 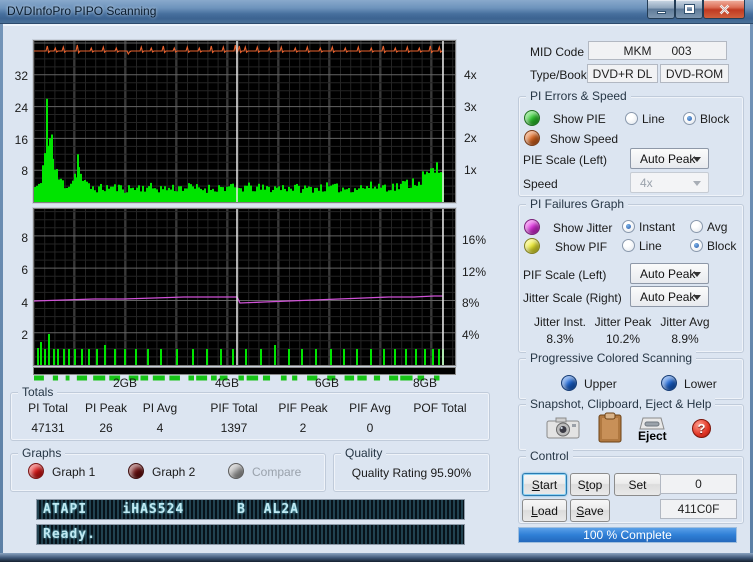 I want to click on jitter-scale-dropdown: Auto Peak, so click(x=669, y=296).